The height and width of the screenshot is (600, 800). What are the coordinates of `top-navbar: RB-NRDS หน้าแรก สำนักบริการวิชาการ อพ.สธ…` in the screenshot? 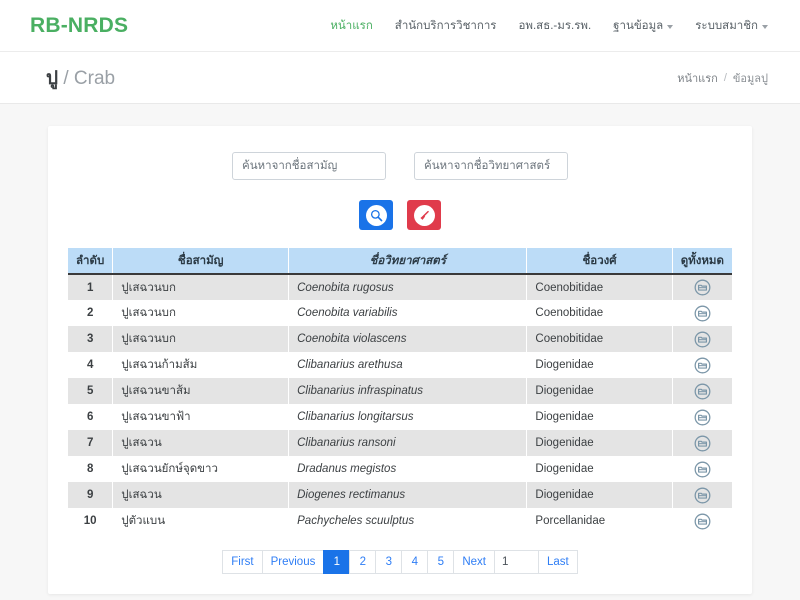 It's located at (400, 26).